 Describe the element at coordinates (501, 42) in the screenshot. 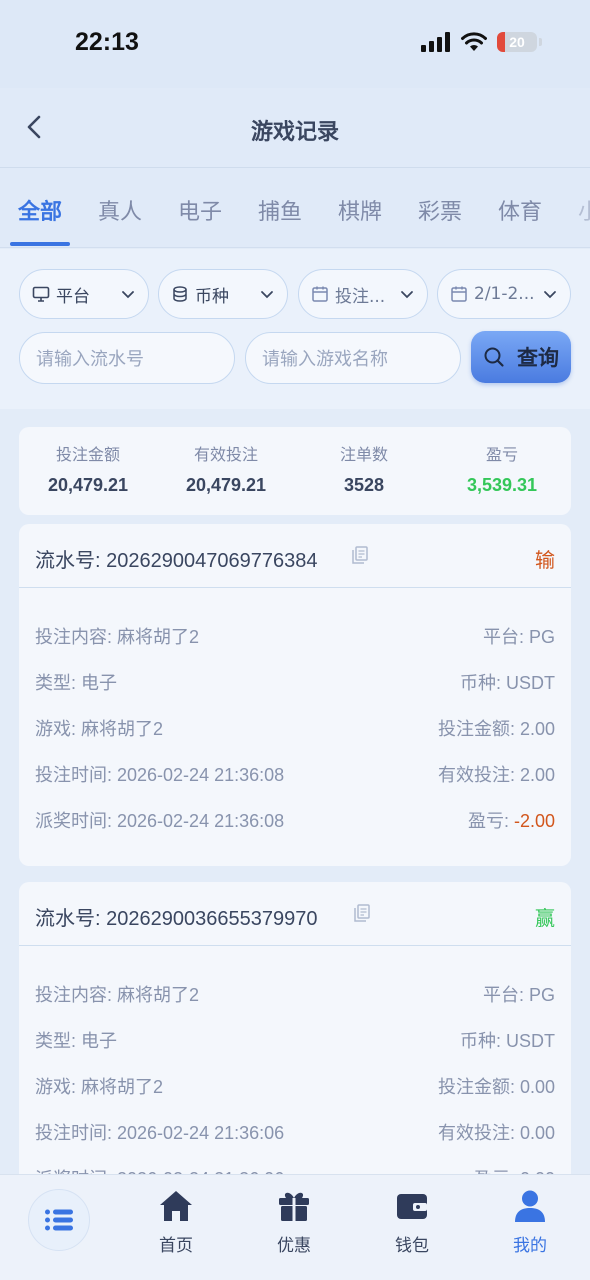

I see `battery-level` at that location.